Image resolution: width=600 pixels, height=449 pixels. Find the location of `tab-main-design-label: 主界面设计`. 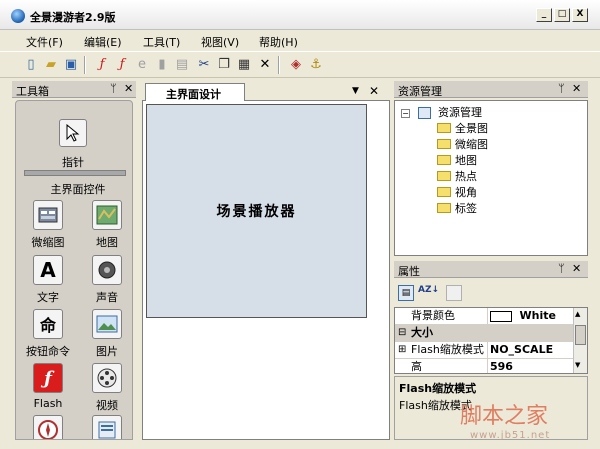

tab-main-design-label: 主界面设计 is located at coordinates (193, 94).